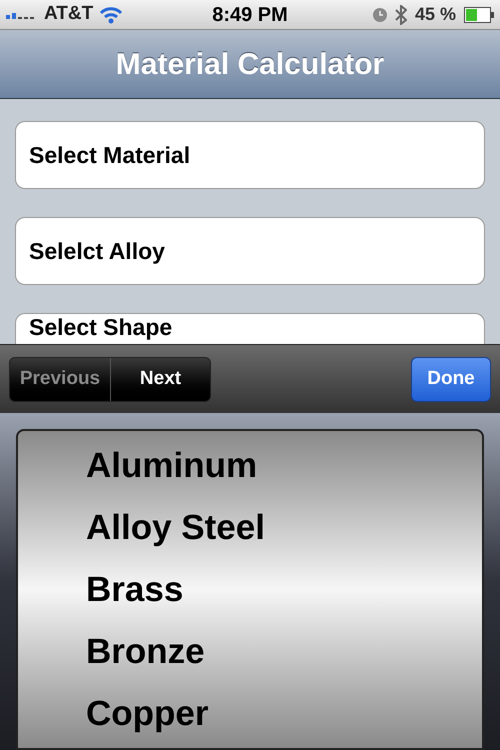 Image resolution: width=500 pixels, height=750 pixels. What do you see at coordinates (435, 14) in the screenshot?
I see `battery-percent: 45 %` at bounding box center [435, 14].